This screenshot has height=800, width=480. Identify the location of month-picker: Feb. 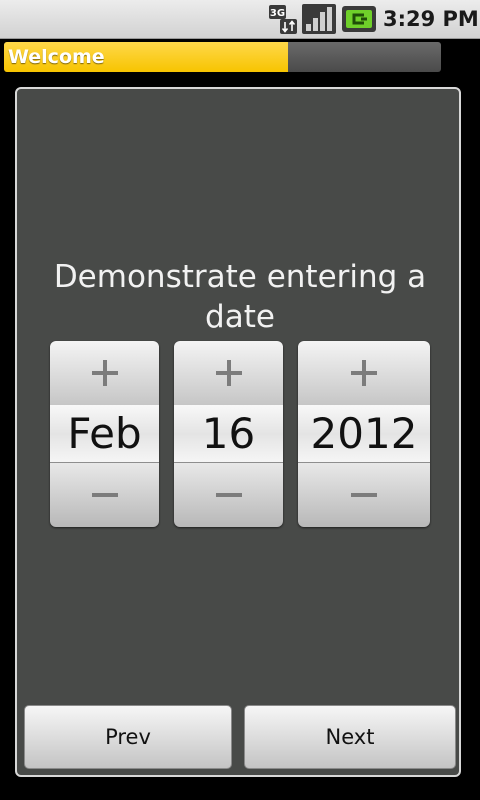
(104, 434).